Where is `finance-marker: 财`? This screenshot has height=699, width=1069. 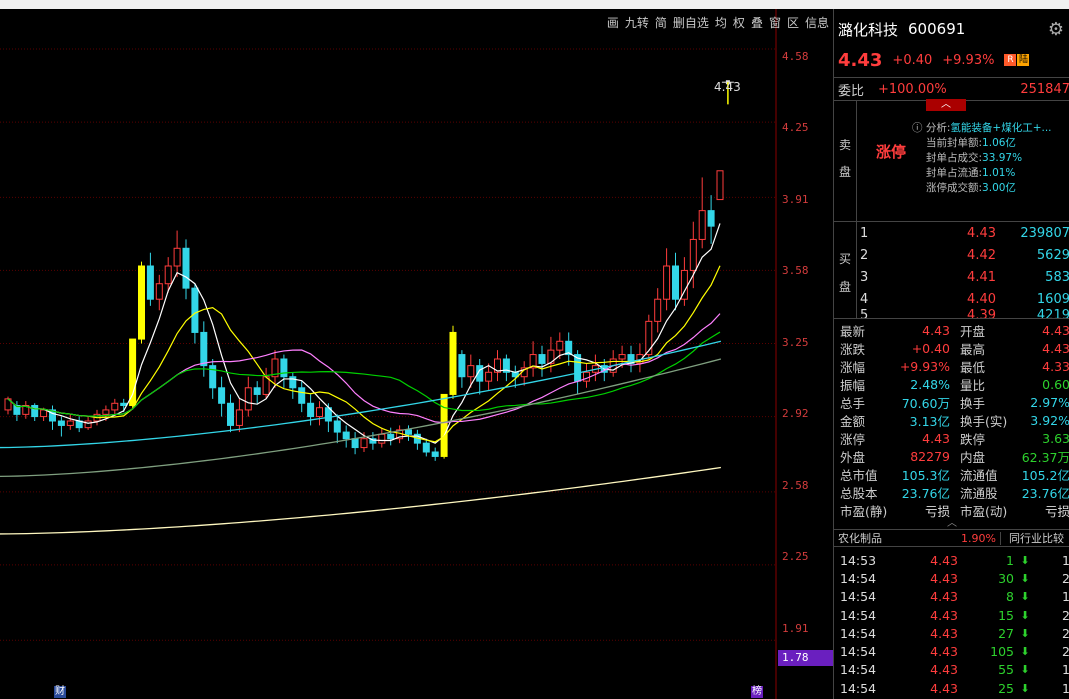 finance-marker: 财 is located at coordinates (60, 692).